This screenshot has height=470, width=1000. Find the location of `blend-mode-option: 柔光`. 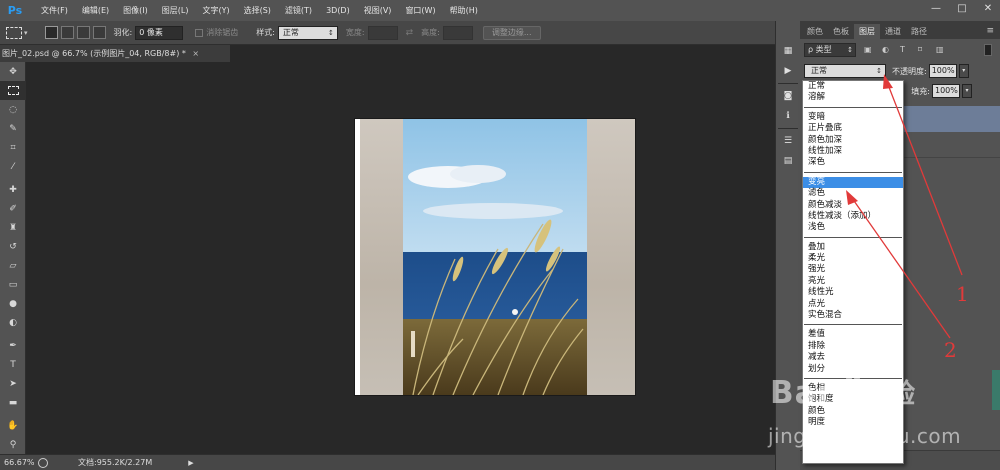

blend-mode-option: 柔光 is located at coordinates (853, 258).